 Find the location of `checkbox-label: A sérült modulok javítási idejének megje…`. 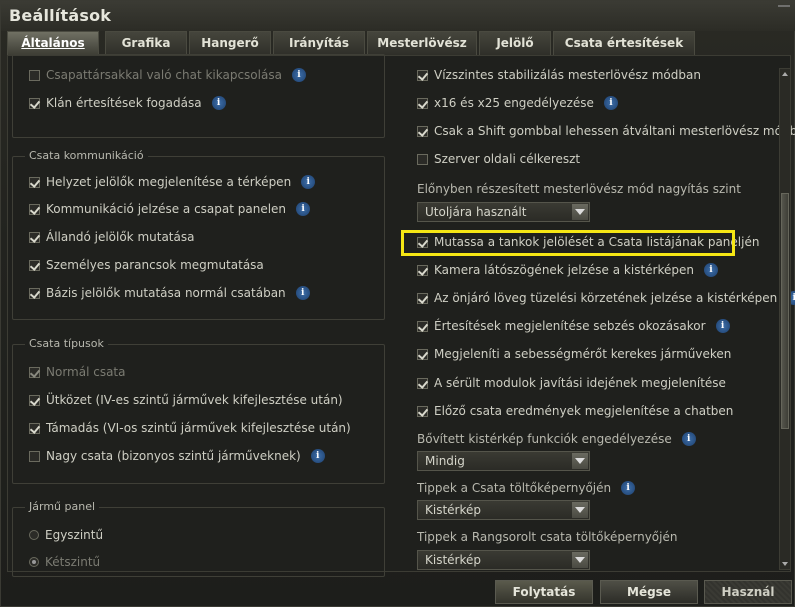

checkbox-label: A sérült modulok javítási idejének megje… is located at coordinates (580, 383).